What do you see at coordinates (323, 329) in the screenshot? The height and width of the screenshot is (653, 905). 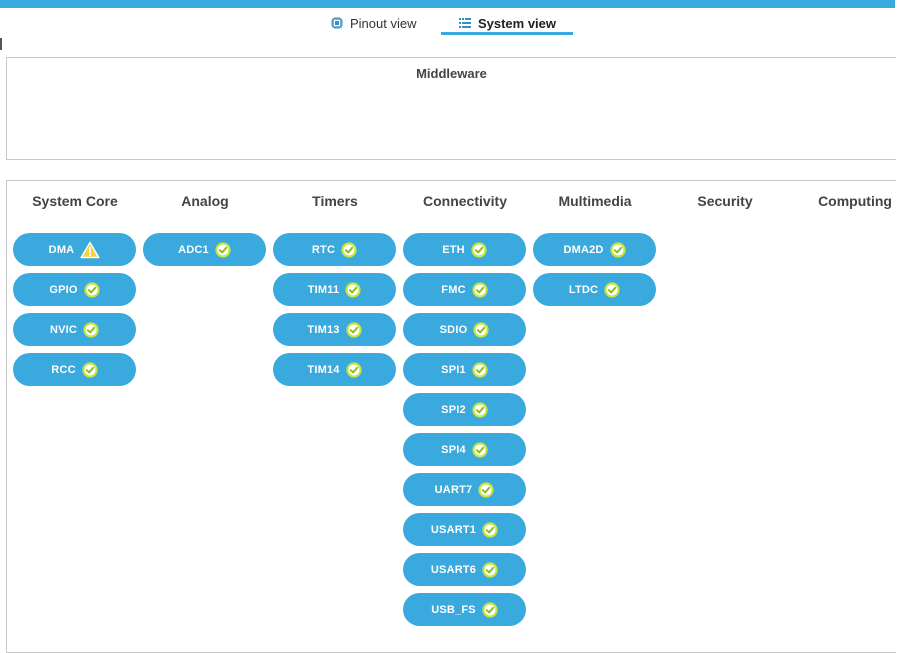 I see `peripheral-label: TIM13` at bounding box center [323, 329].